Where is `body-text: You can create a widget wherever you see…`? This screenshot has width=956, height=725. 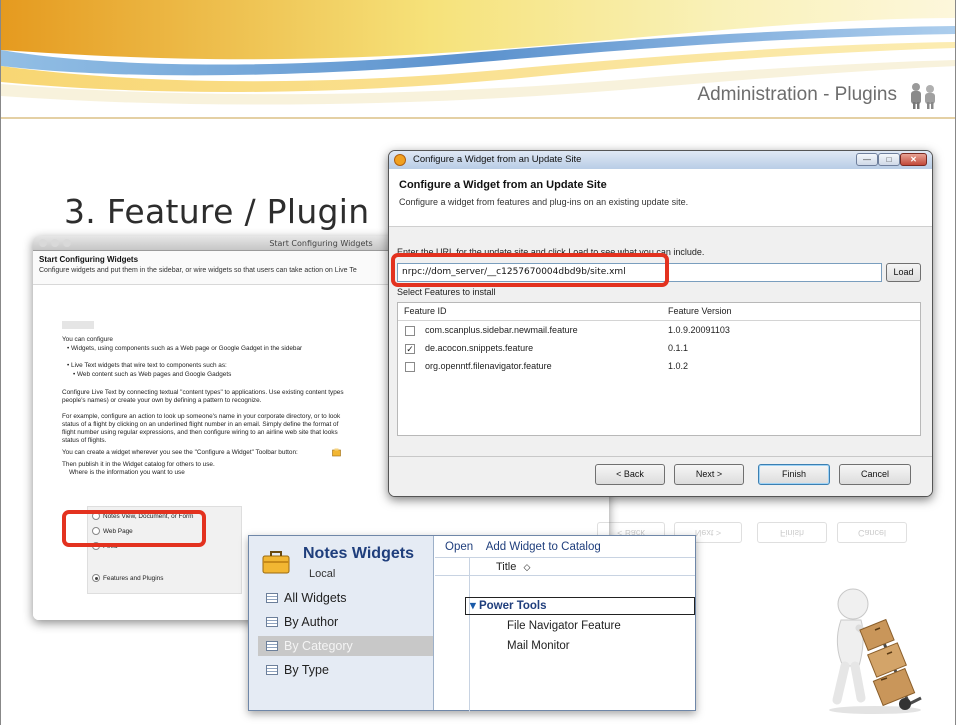 body-text: You can create a widget wherever you see… is located at coordinates (180, 452).